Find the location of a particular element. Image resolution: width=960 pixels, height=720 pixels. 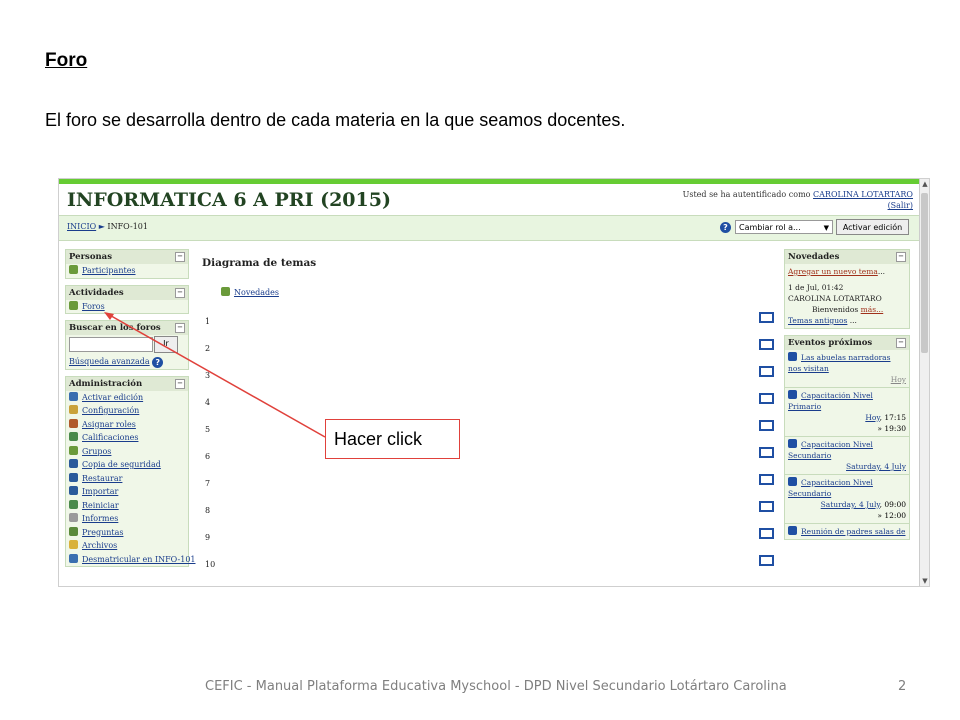

callout-arrow-line is located at coordinates (215, 375).